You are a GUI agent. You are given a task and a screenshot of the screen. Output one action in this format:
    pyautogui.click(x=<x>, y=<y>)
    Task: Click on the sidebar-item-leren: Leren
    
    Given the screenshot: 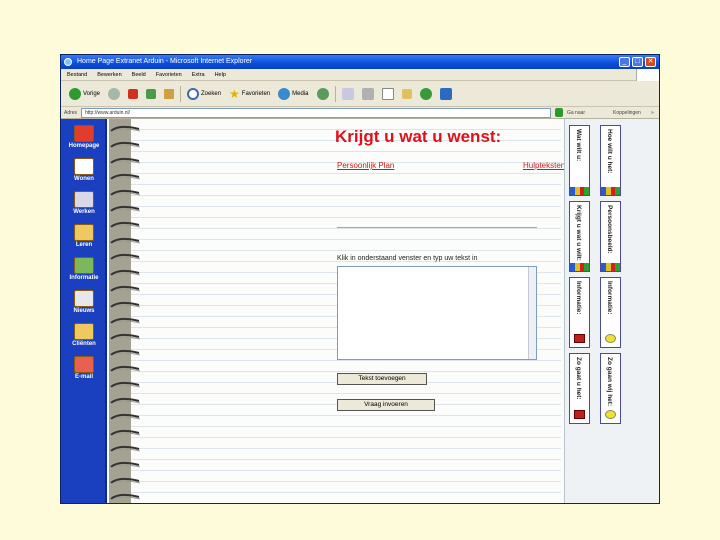 What is the action you would take?
    pyautogui.click(x=84, y=237)
    